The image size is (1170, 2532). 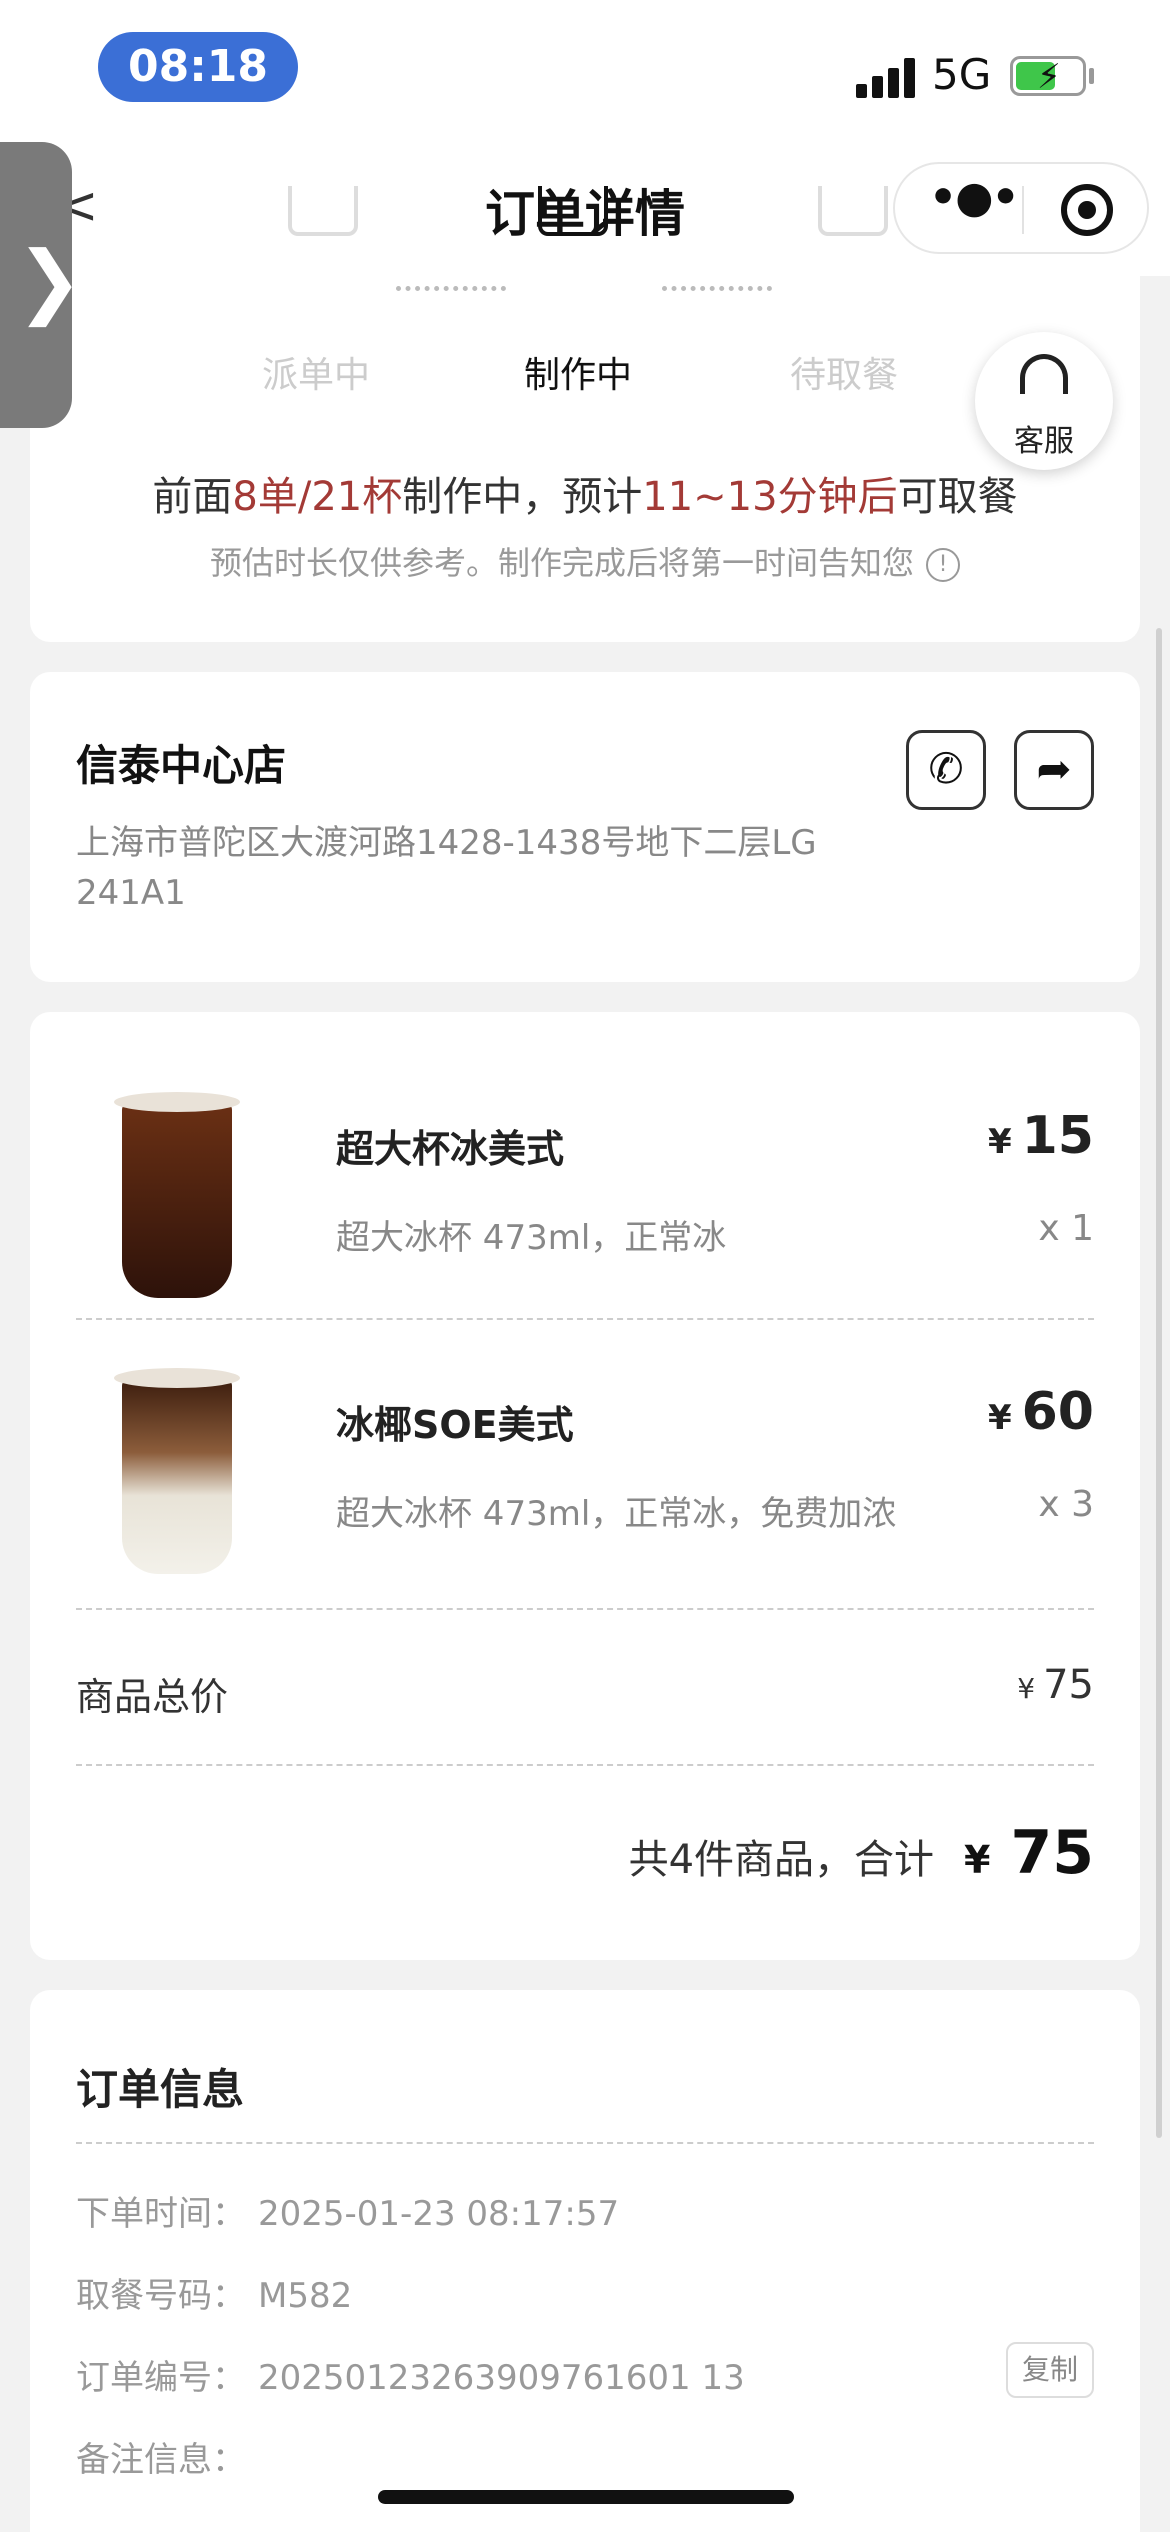 I want to click on list-item: 冰椰SOE美式 超大冰杯 473ml，正常冰，免费加浓 ¥60 x 3, so click(x=585, y=1496).